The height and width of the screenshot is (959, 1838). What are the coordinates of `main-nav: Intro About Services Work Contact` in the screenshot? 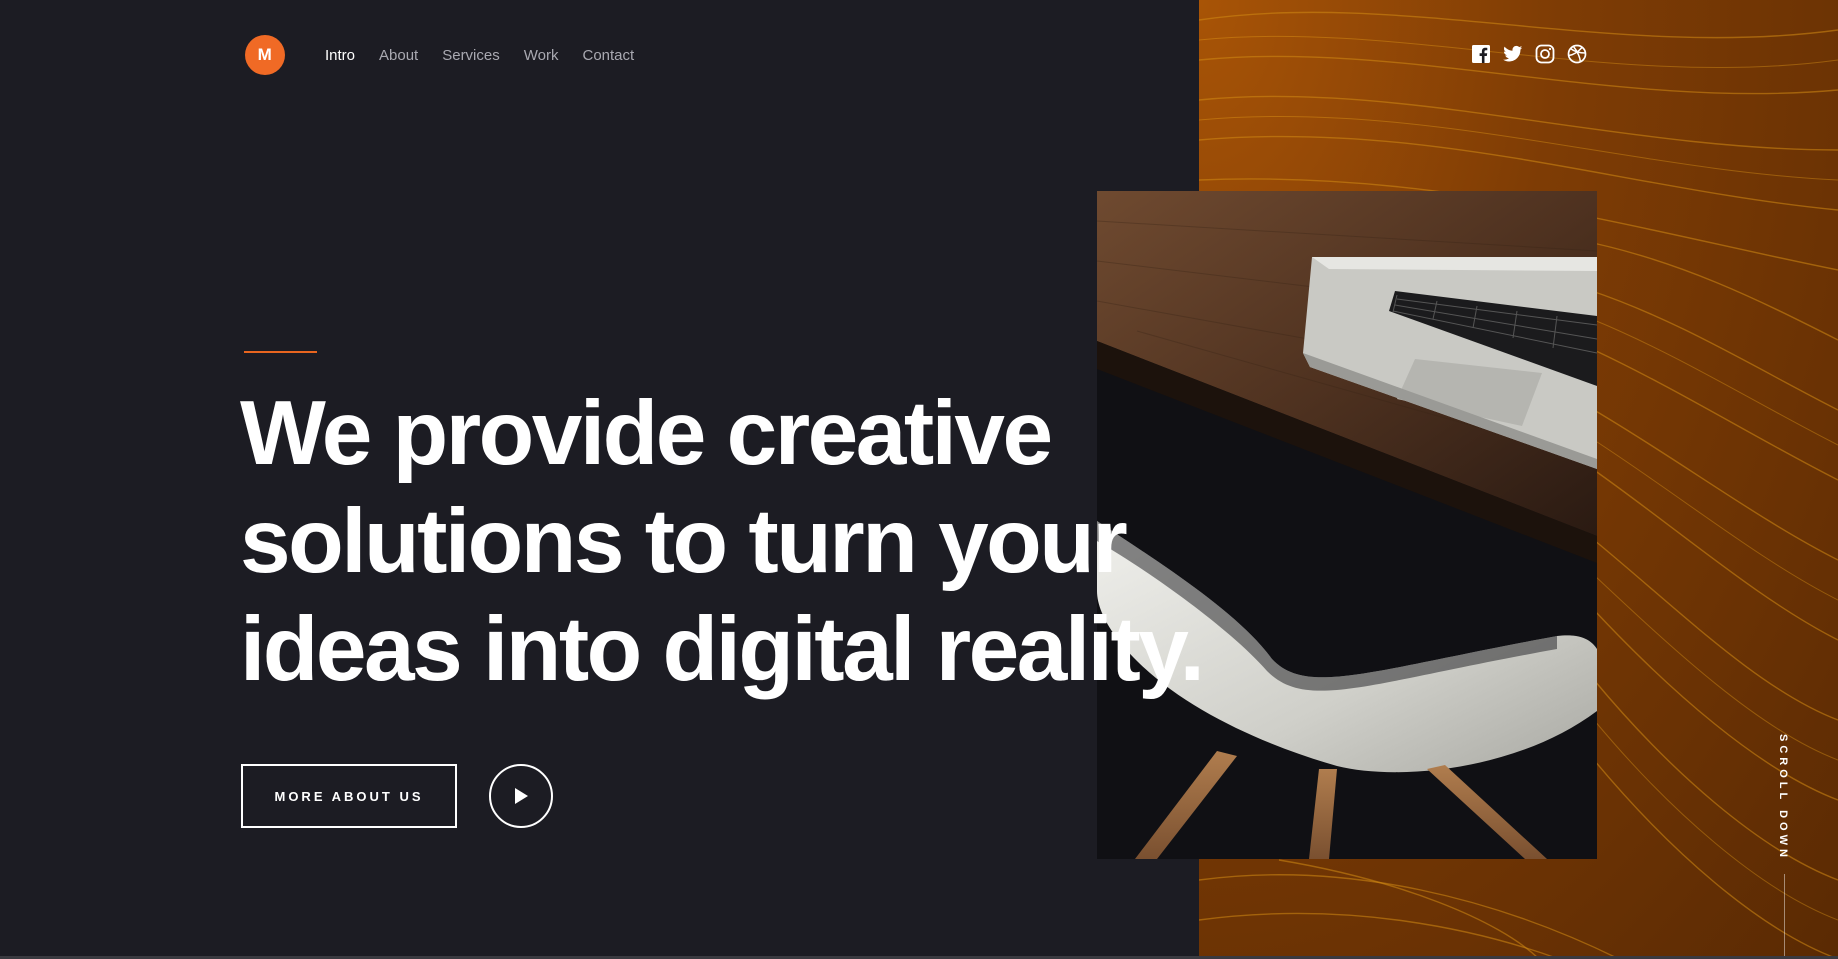 It's located at (491, 56).